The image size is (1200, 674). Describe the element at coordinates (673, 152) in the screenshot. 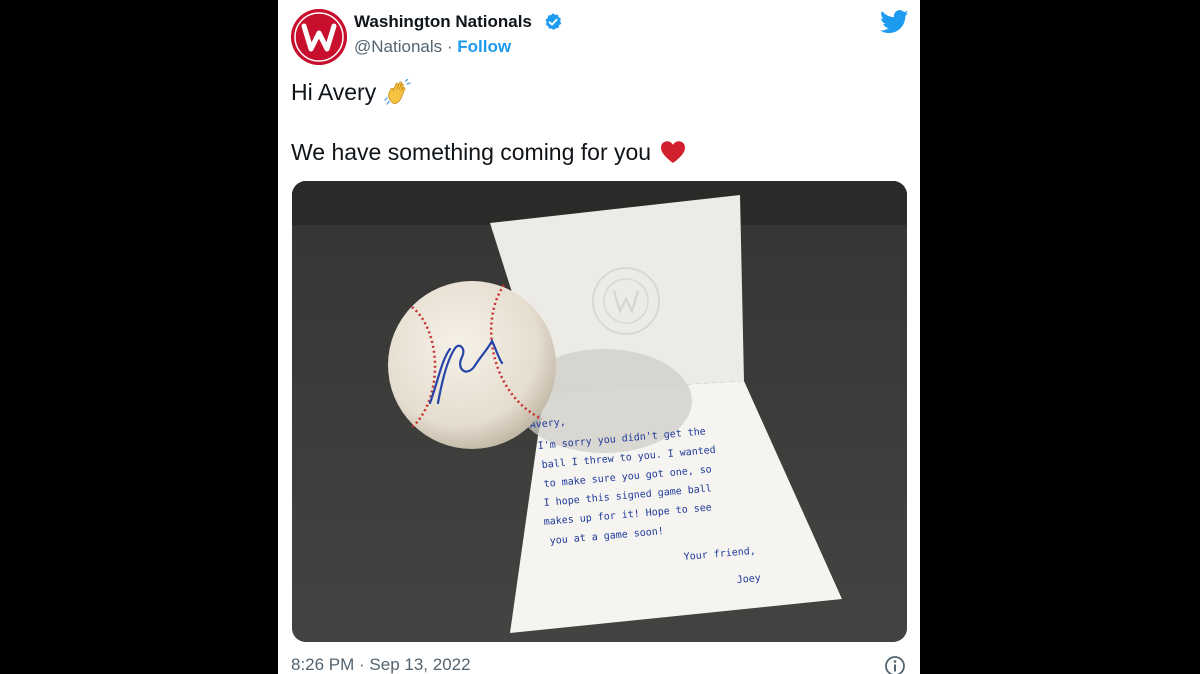

I see `red-heart-emoji-icon` at that location.